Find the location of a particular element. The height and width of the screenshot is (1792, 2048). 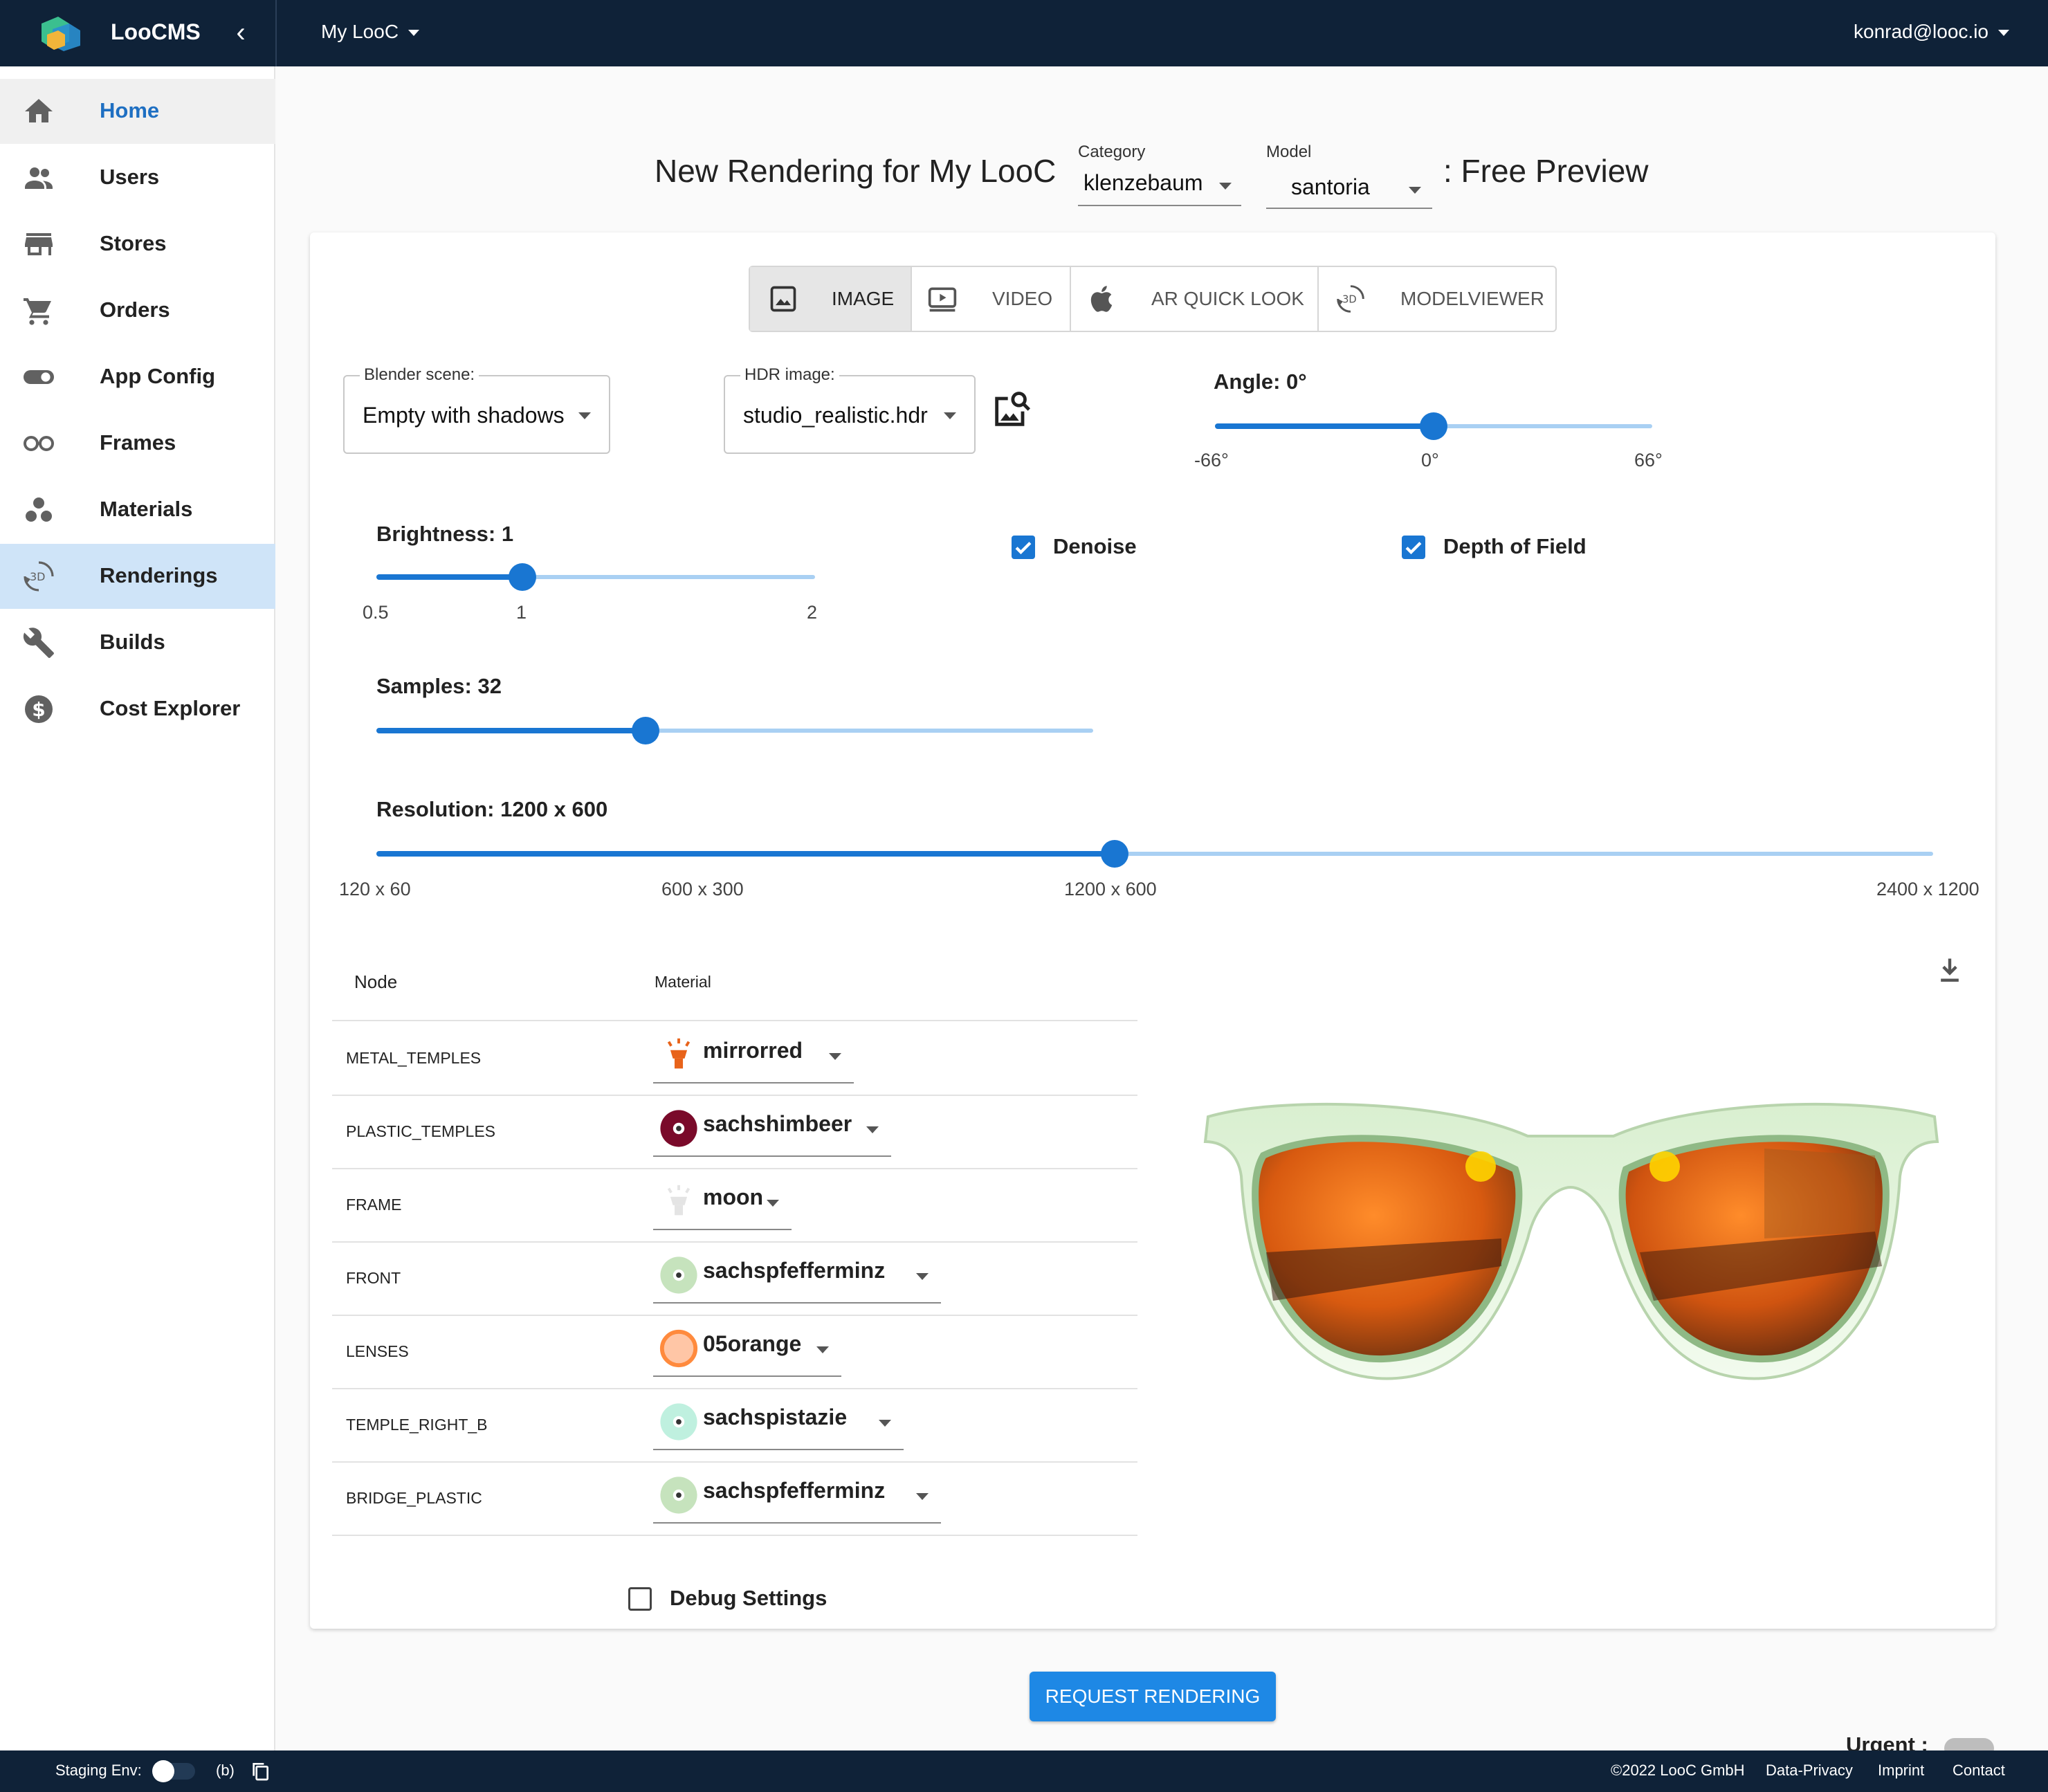

image-search-icon is located at coordinates (1011, 409).